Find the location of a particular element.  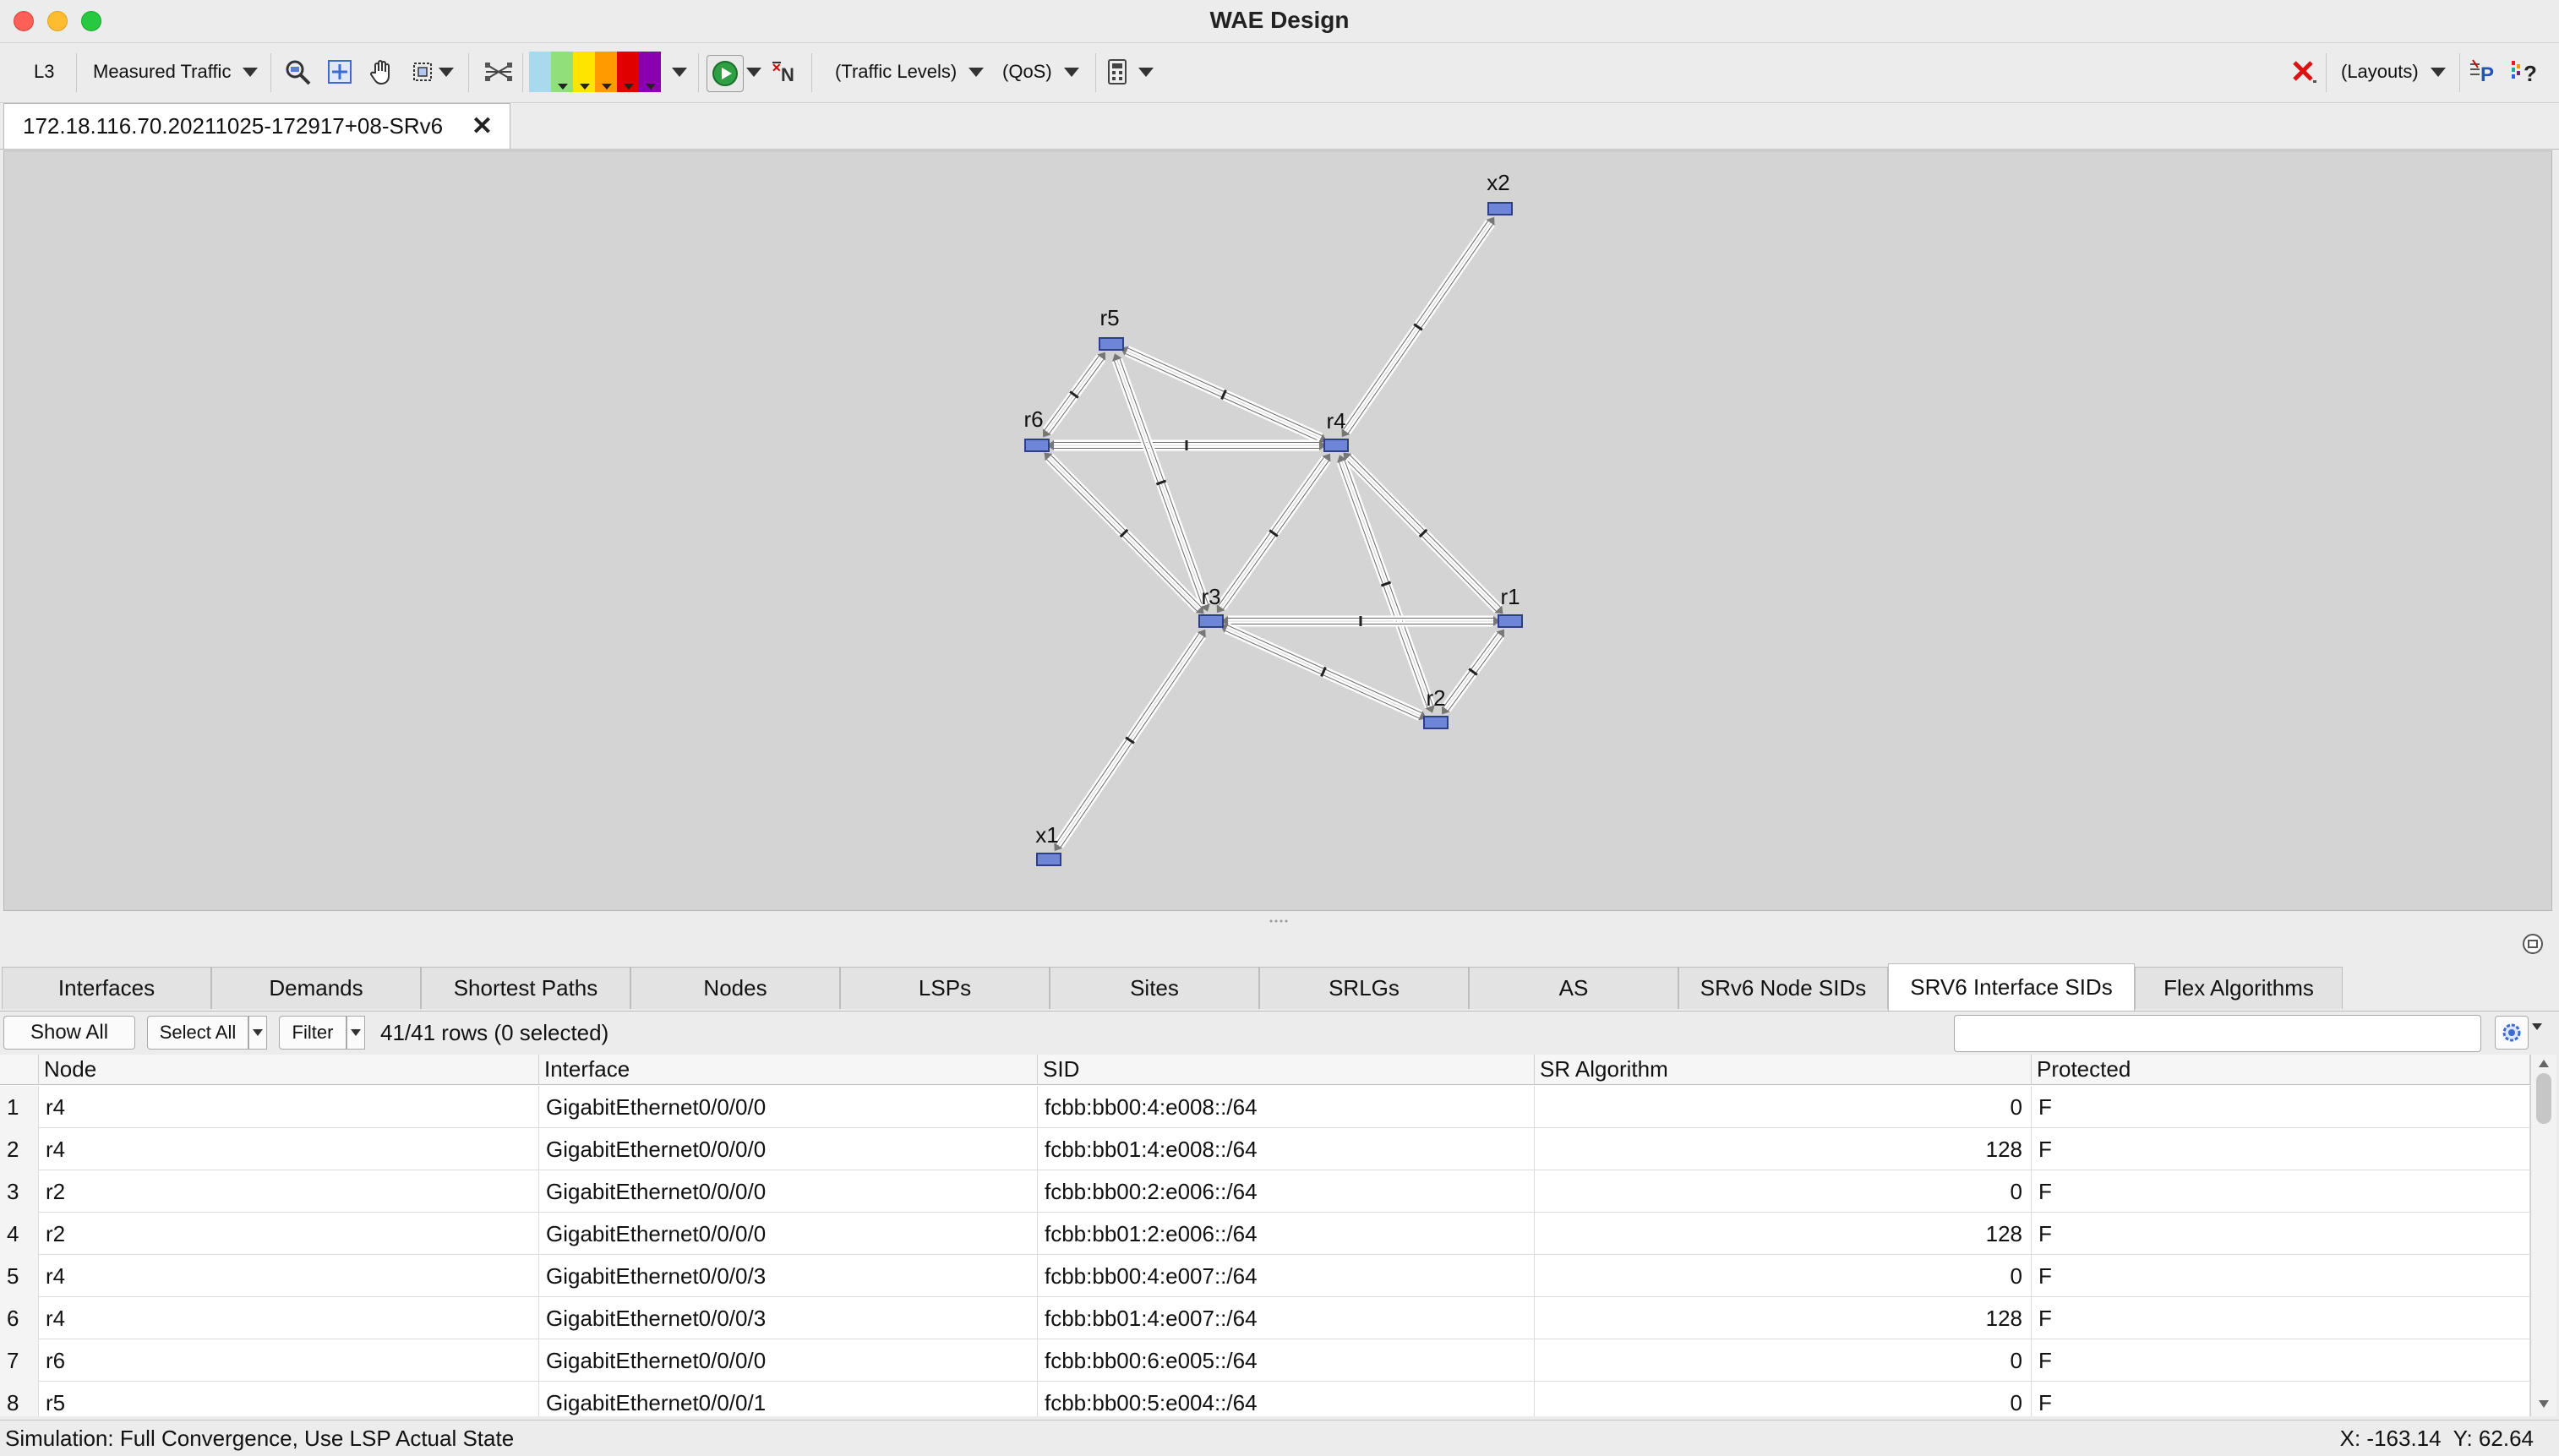

plan-properties-icon: P is located at coordinates (2483, 72).